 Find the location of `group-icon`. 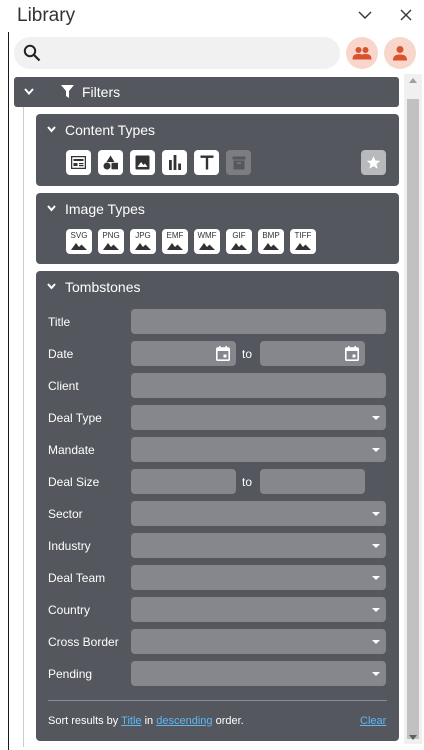

group-icon is located at coordinates (362, 53).